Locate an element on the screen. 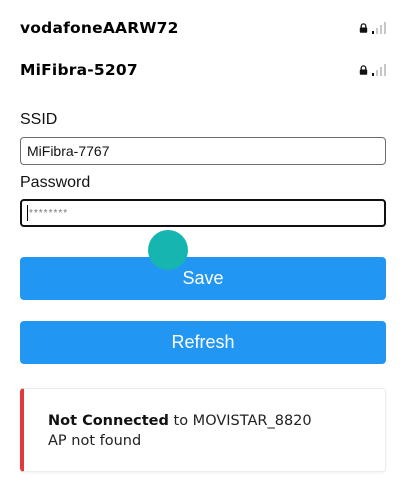 The width and height of the screenshot is (411, 501). connection-target: to MOVISTAR_8820 is located at coordinates (240, 421).